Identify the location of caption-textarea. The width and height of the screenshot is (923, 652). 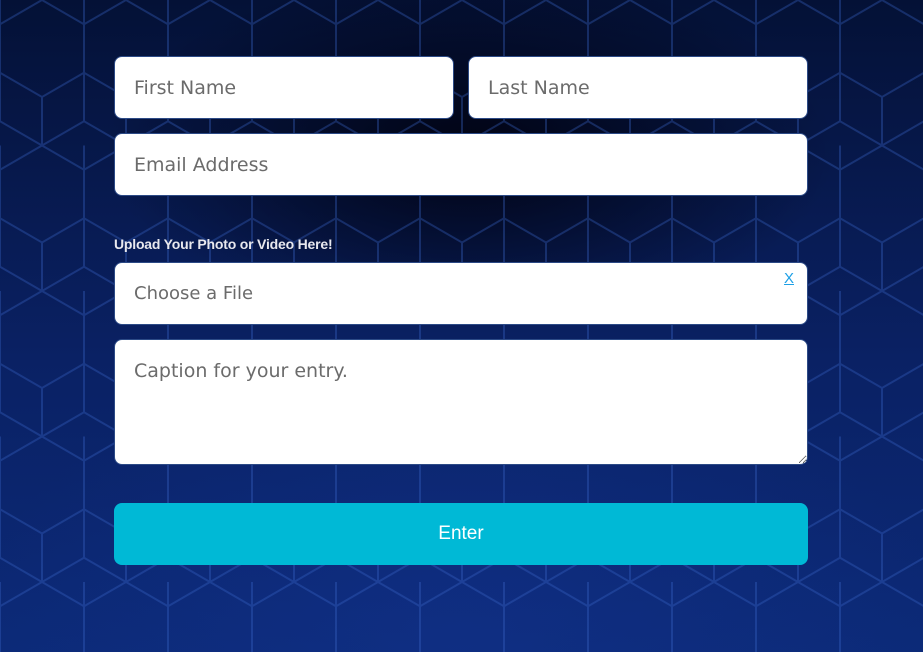
(461, 402).